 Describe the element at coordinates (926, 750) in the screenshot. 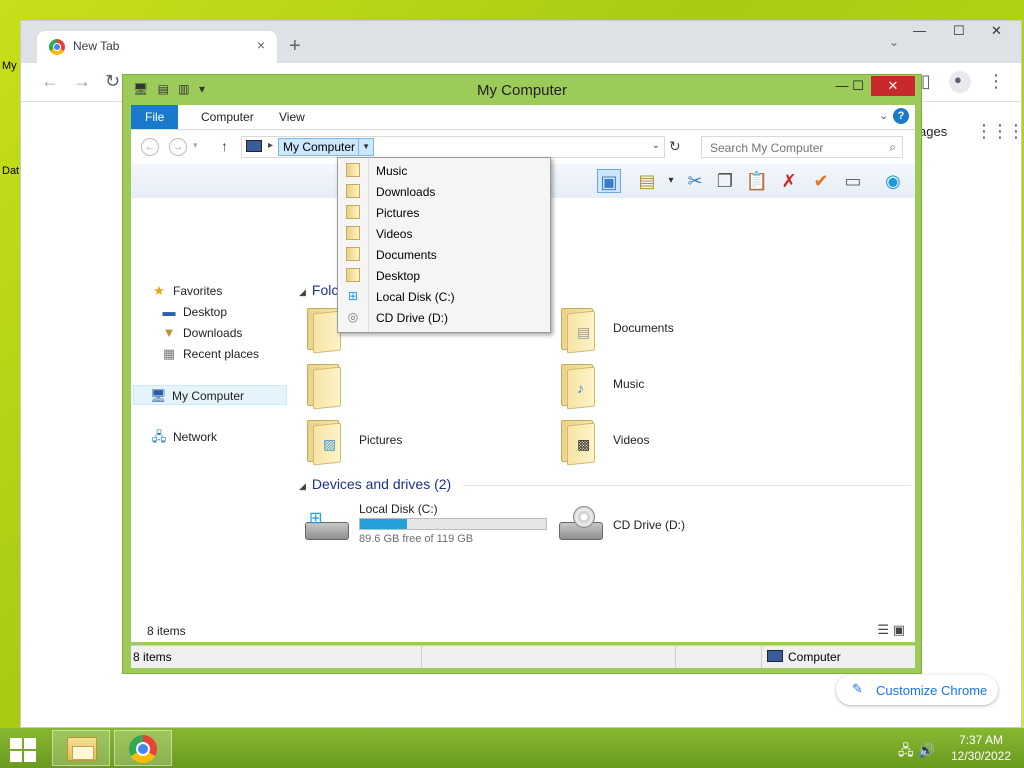

I see `volume-icon: 🔊` at that location.